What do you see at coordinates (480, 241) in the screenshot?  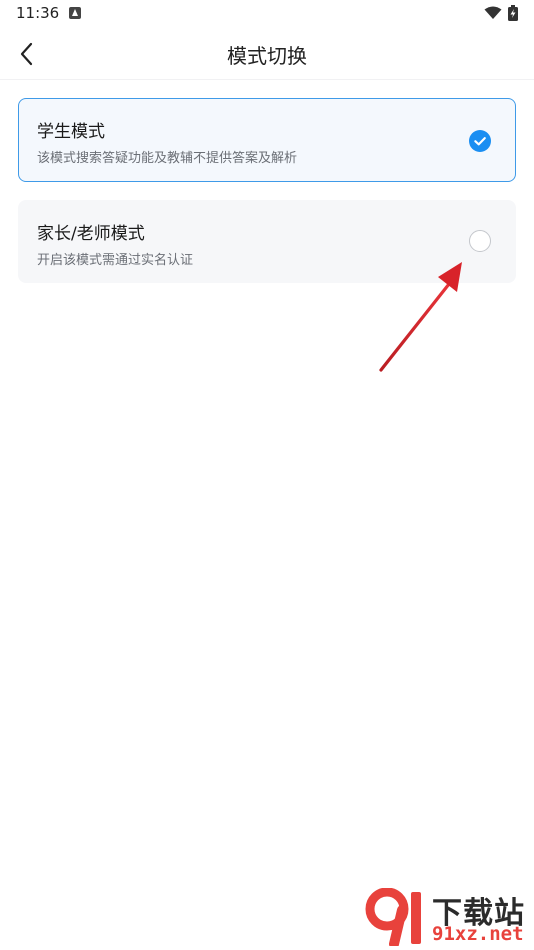 I see `radio-unselected-icon` at bounding box center [480, 241].